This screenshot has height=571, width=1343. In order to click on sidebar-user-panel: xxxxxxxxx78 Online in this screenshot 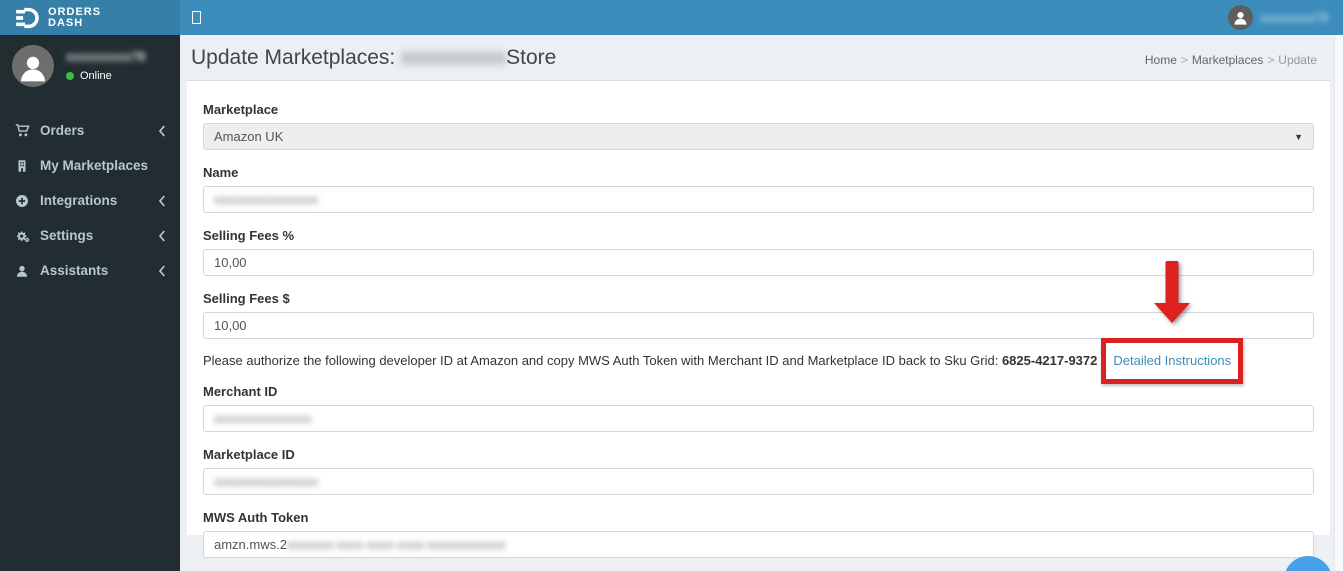, I will do `click(90, 67)`.